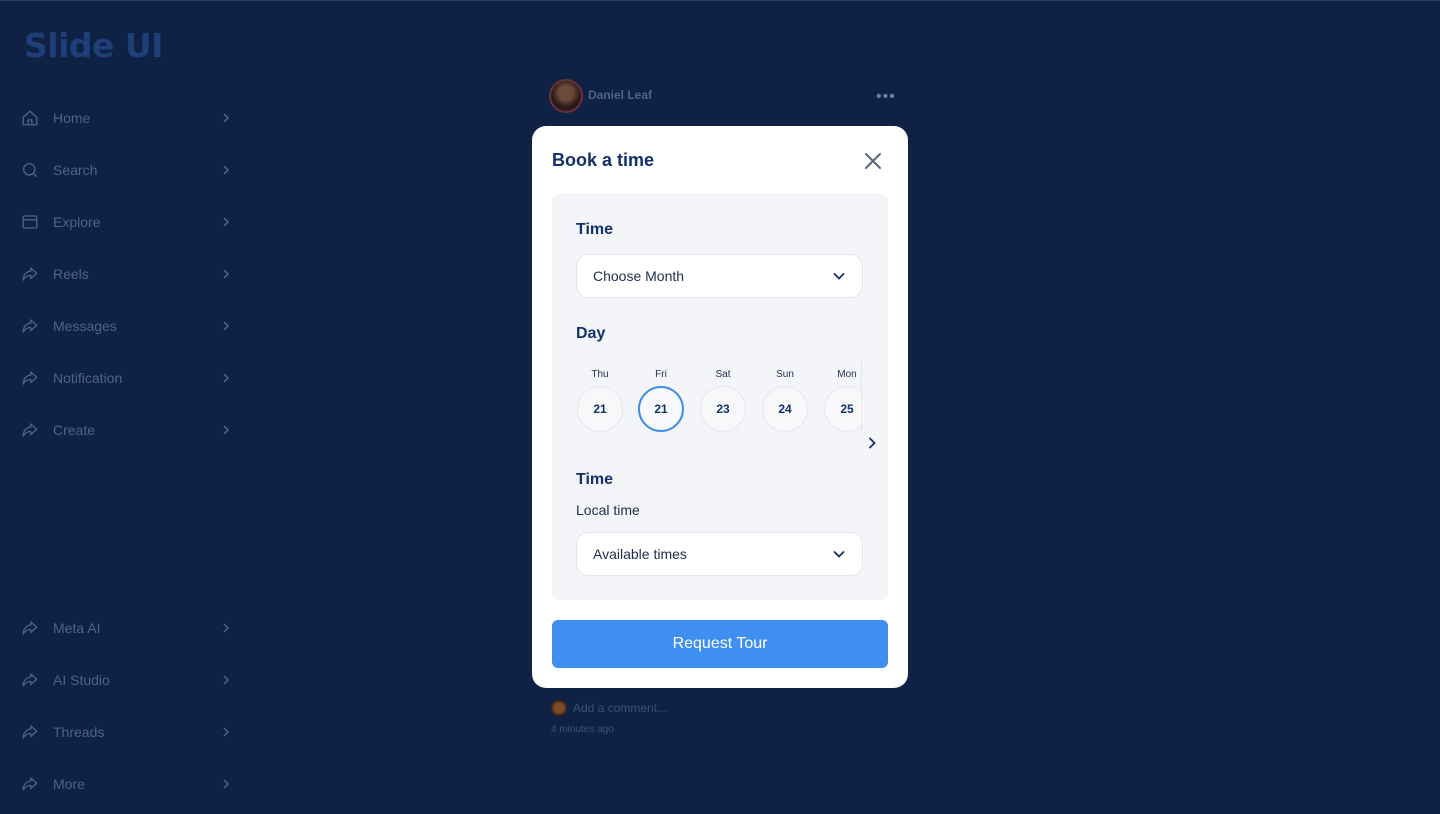 The image size is (1440, 814). Describe the element at coordinates (720, 644) in the screenshot. I see `request-tour-button: Request Tour` at that location.